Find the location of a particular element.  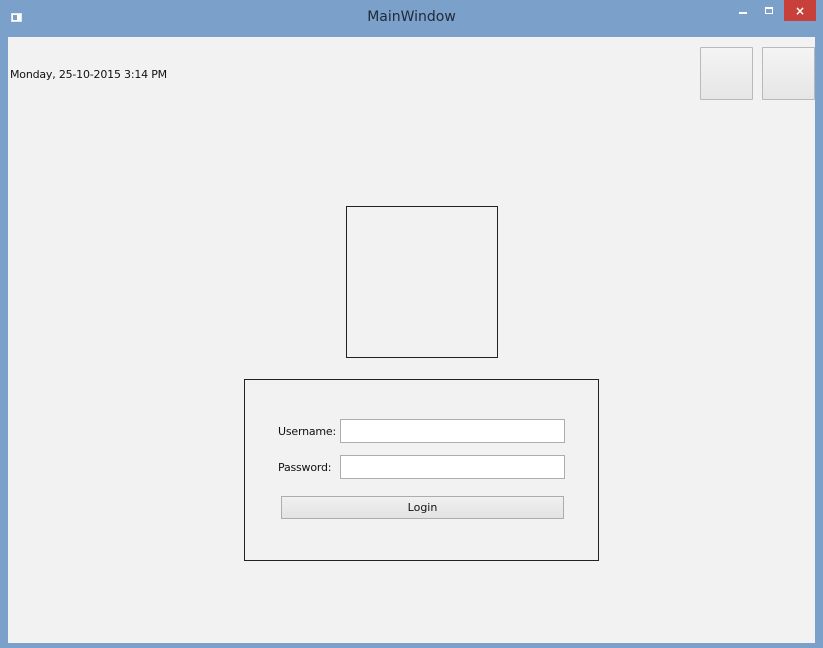

password-field is located at coordinates (452, 467).